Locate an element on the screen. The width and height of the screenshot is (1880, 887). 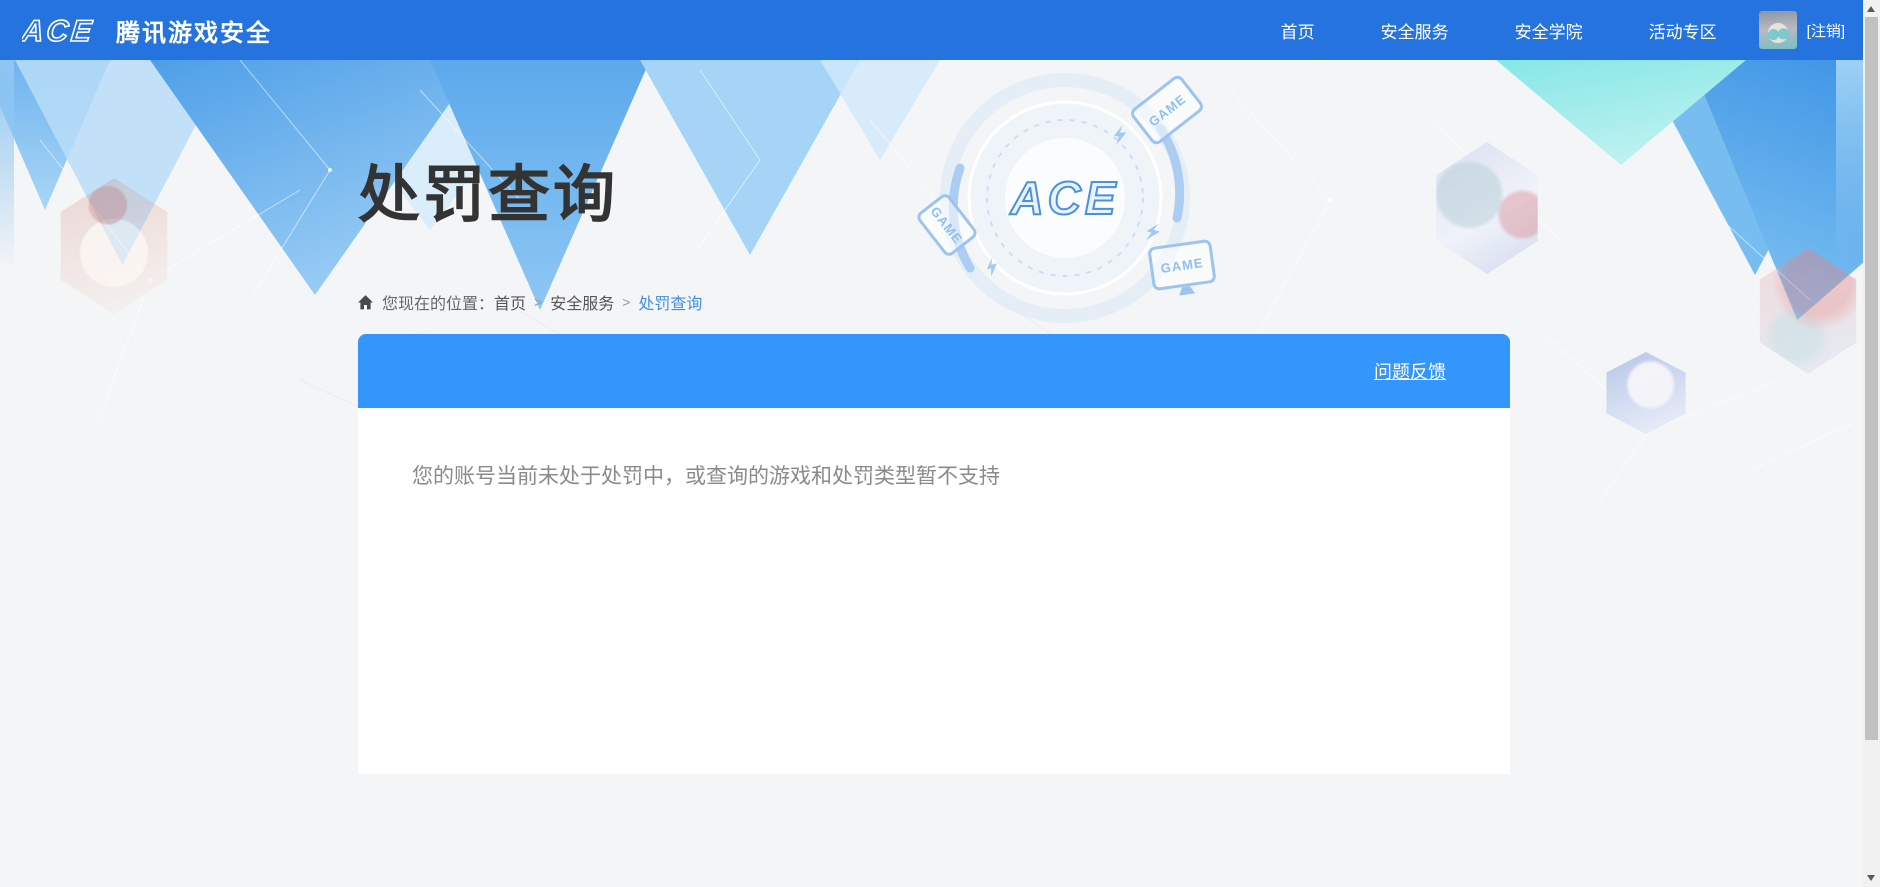
top-navbar: ACE 腾讯游戏安全 首页 安全服务 安全学院 活动专区 [注销] is located at coordinates (931, 30).